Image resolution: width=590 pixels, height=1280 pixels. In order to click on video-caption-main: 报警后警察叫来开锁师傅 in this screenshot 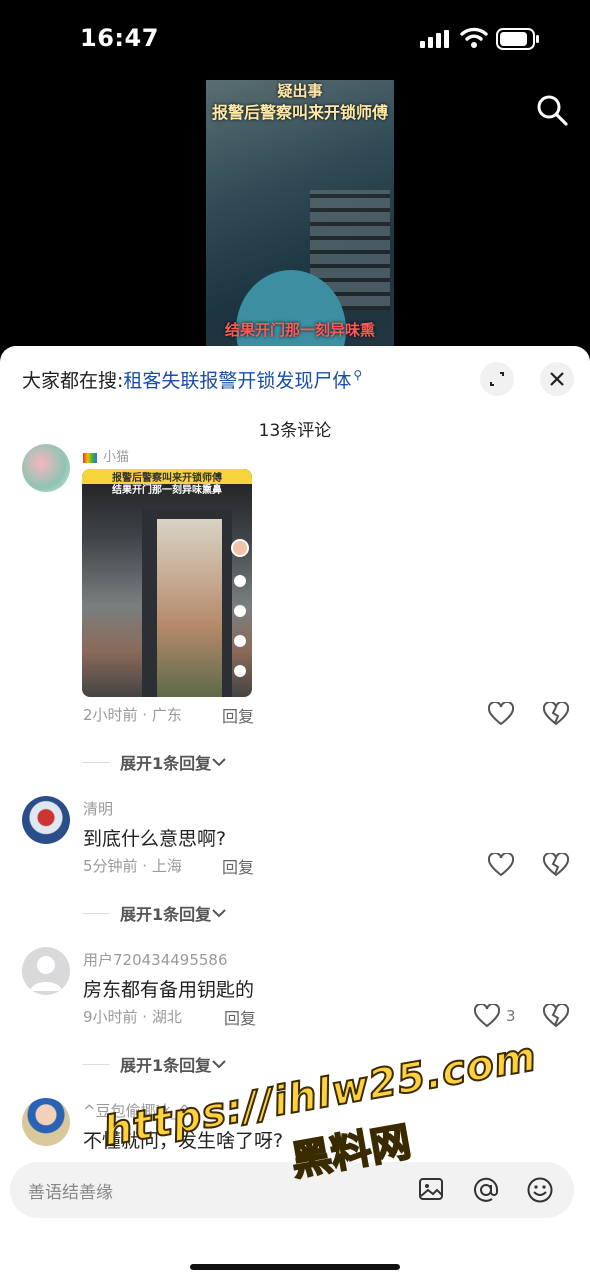, I will do `click(299, 112)`.